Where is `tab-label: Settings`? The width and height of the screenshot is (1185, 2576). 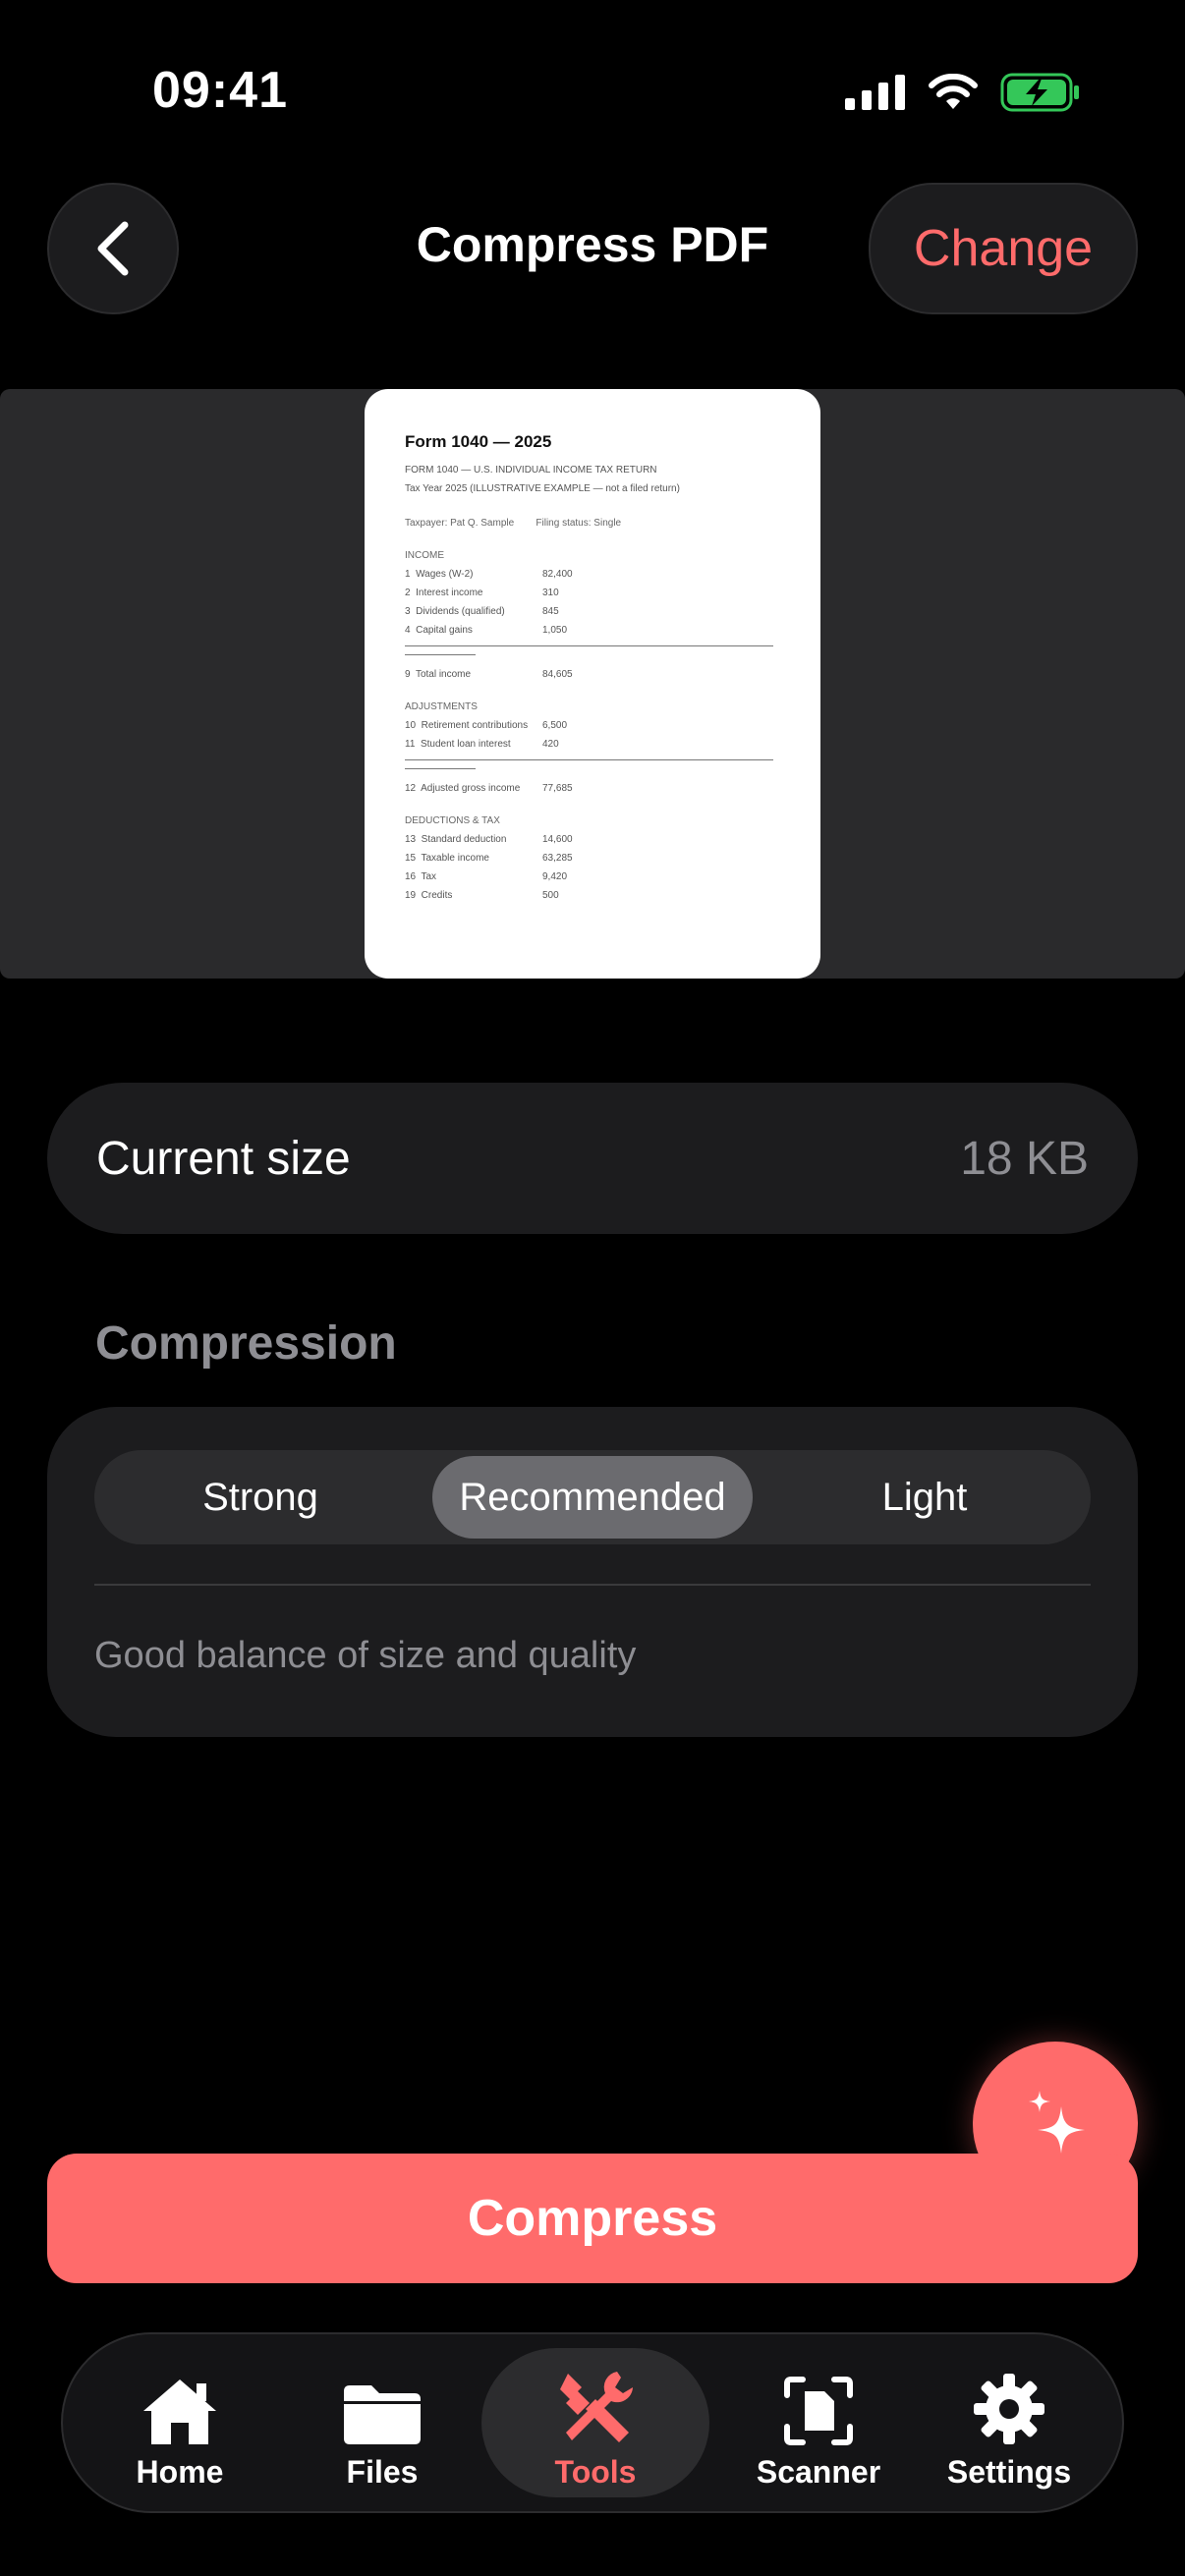
tab-label: Settings is located at coordinates (1009, 2472).